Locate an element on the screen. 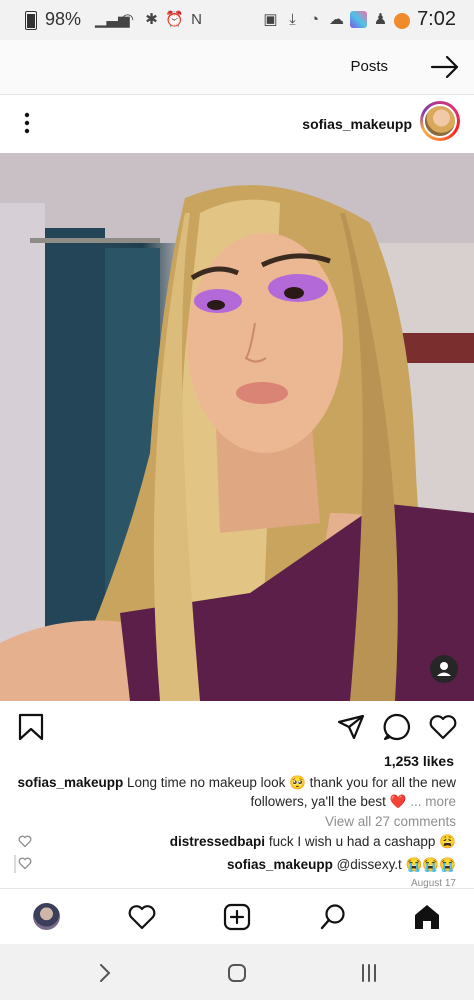 Image resolution: width=474 pixels, height=1000 pixels. snapchat-icon: ♟ is located at coordinates (380, 19).